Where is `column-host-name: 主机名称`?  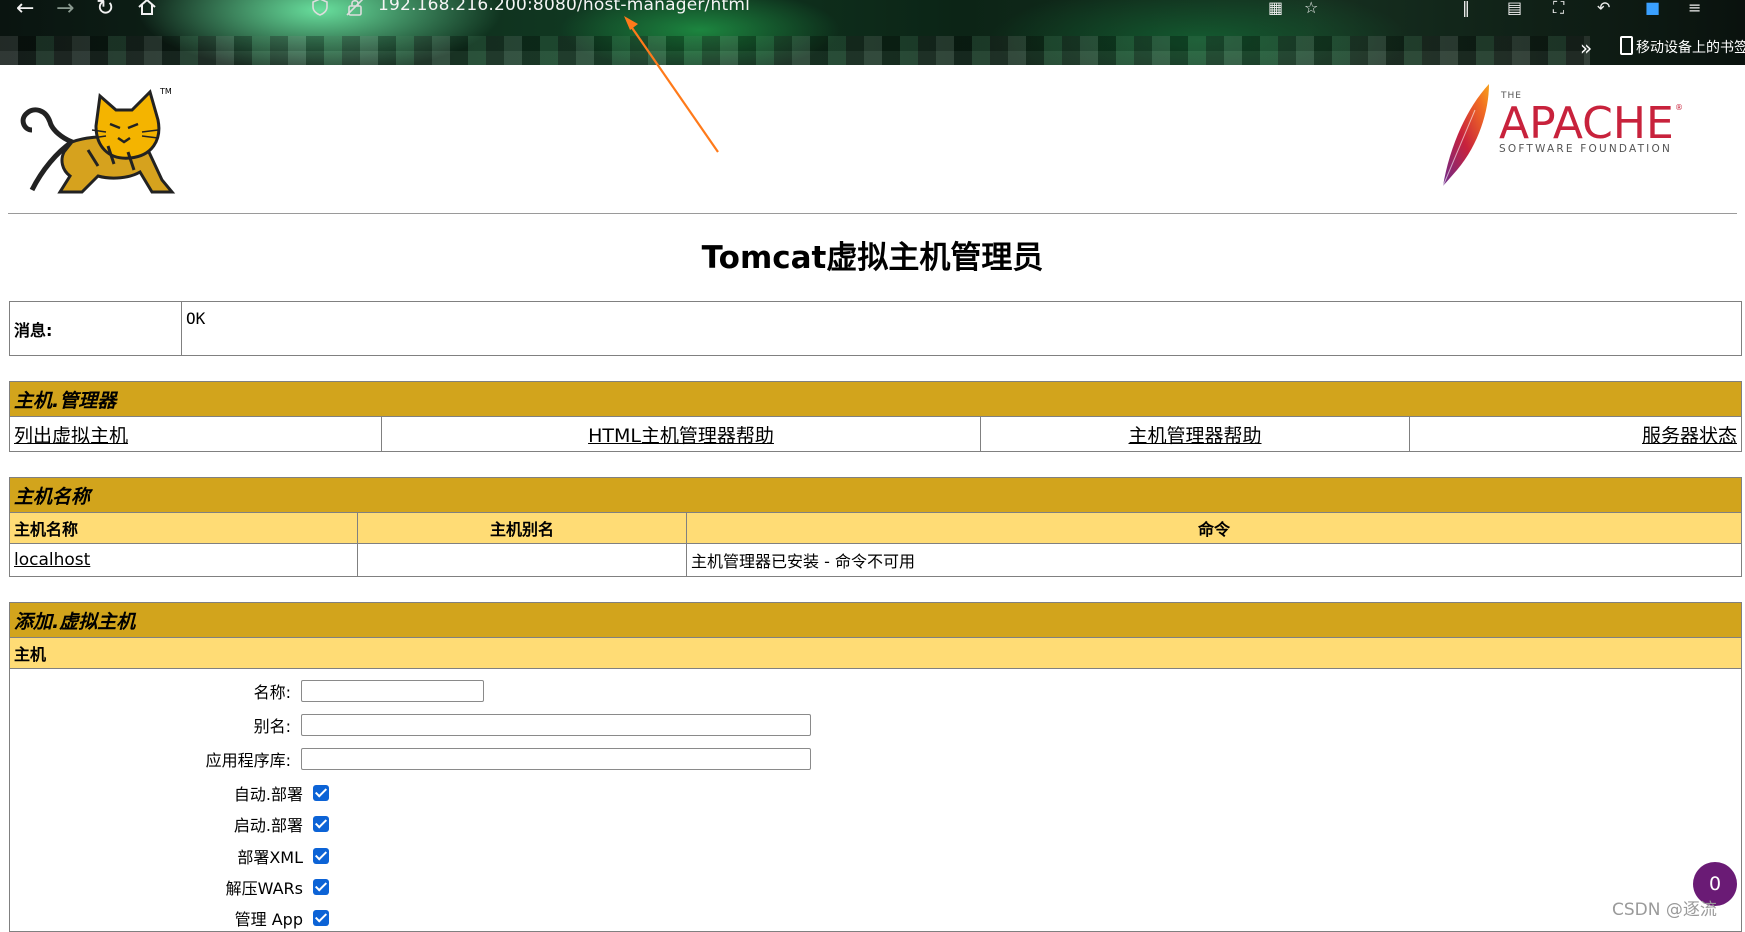
column-host-name: 主机名称 is located at coordinates (183, 528).